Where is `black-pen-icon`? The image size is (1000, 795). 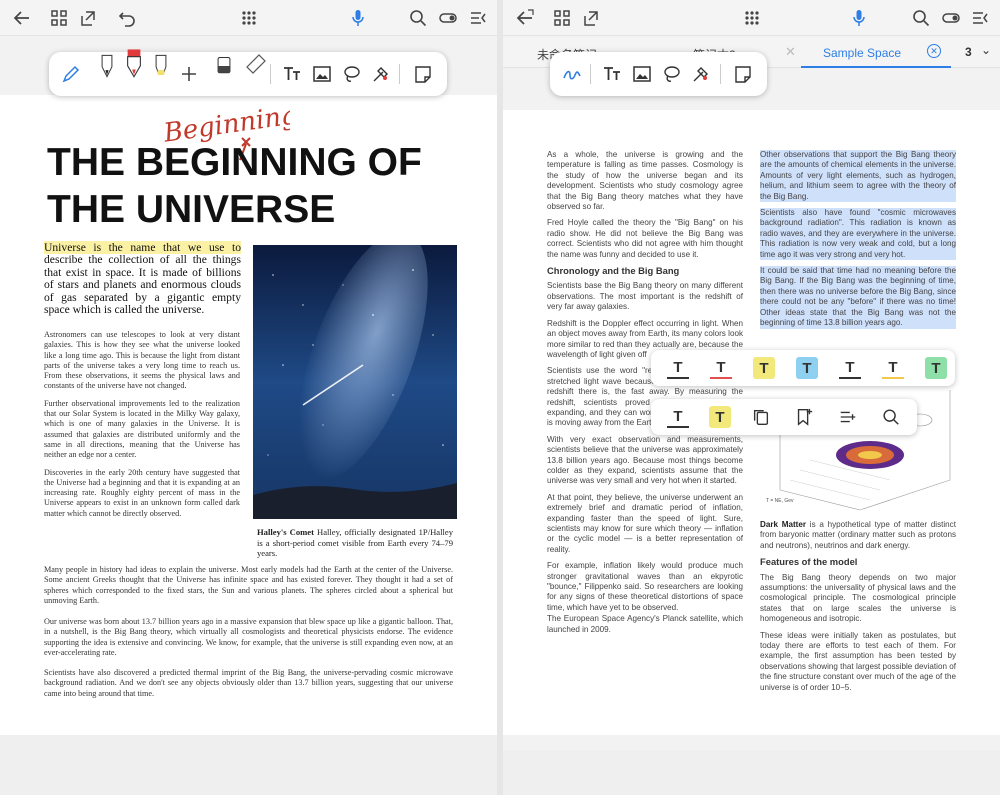
black-pen-icon is located at coordinates (107, 66).